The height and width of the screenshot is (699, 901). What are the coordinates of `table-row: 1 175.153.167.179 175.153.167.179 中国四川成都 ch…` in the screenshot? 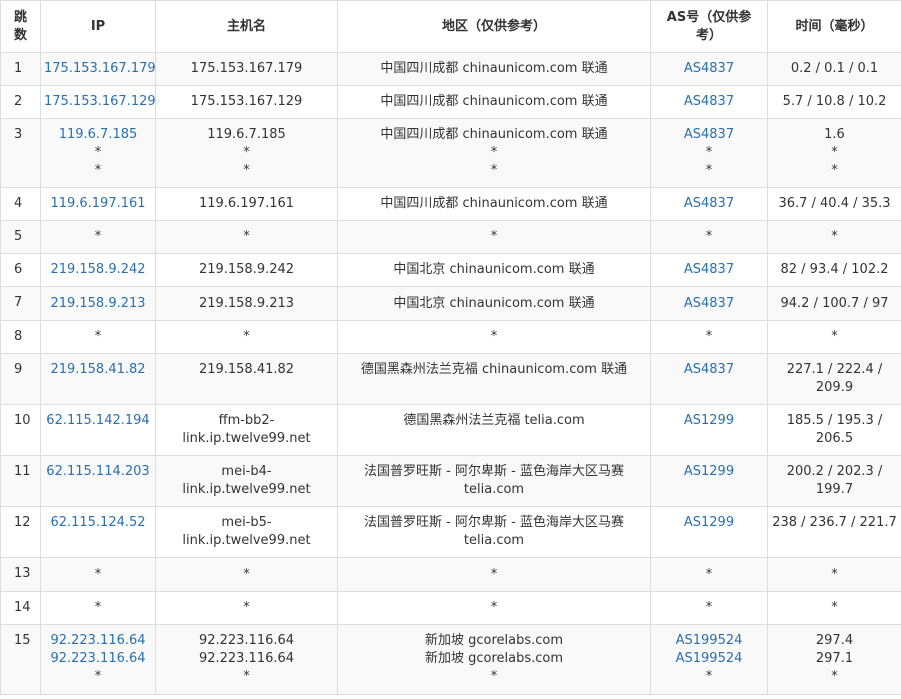 It's located at (450, 69).